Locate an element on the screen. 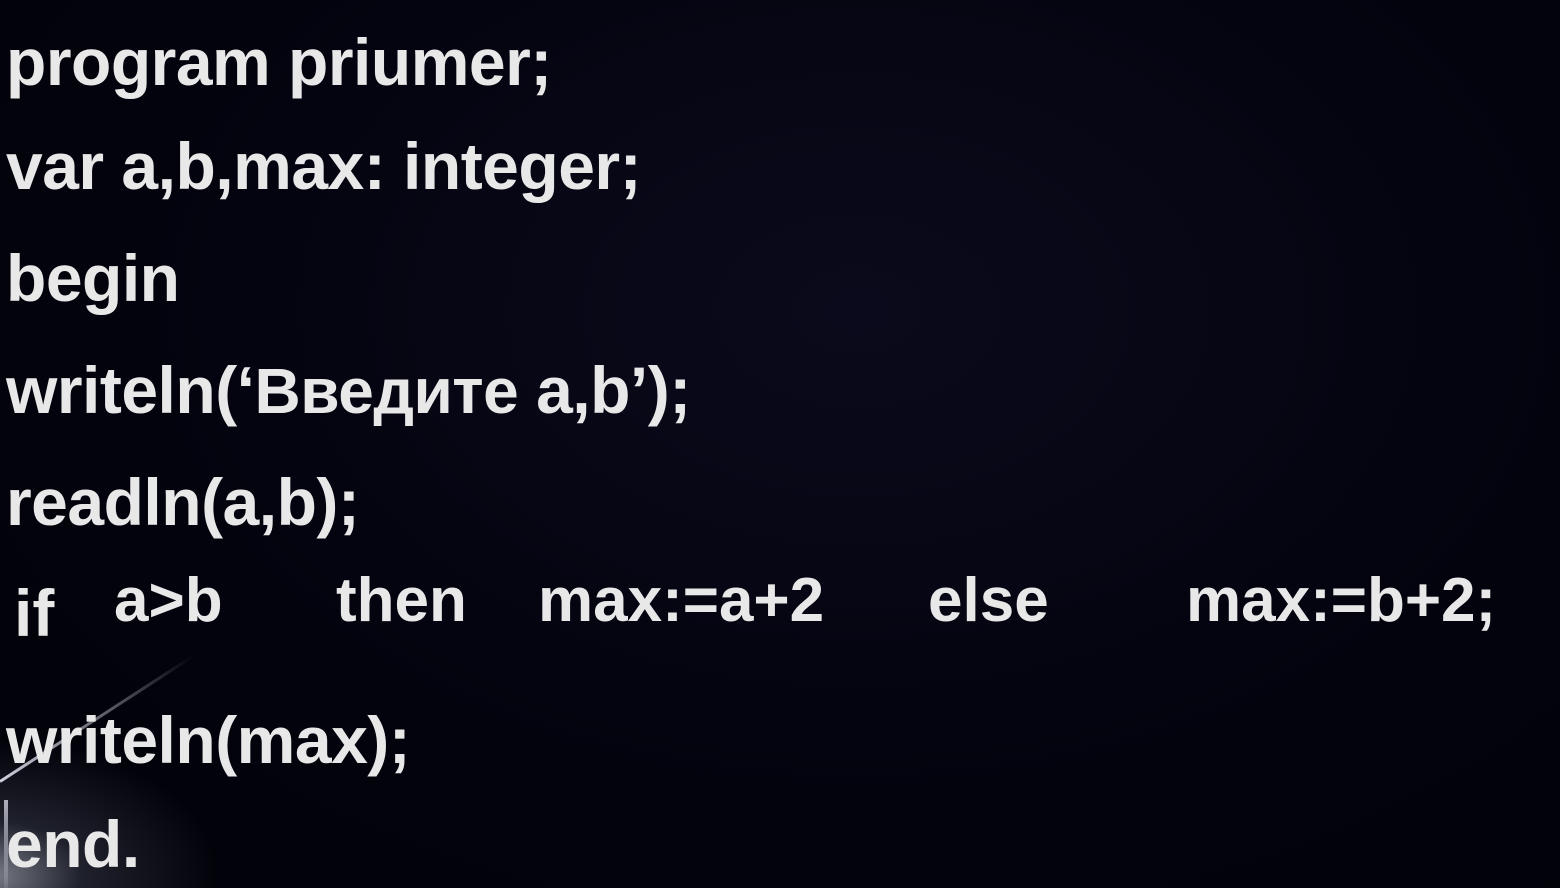 The width and height of the screenshot is (1560, 888). code-line-end: end. is located at coordinates (73, 844).